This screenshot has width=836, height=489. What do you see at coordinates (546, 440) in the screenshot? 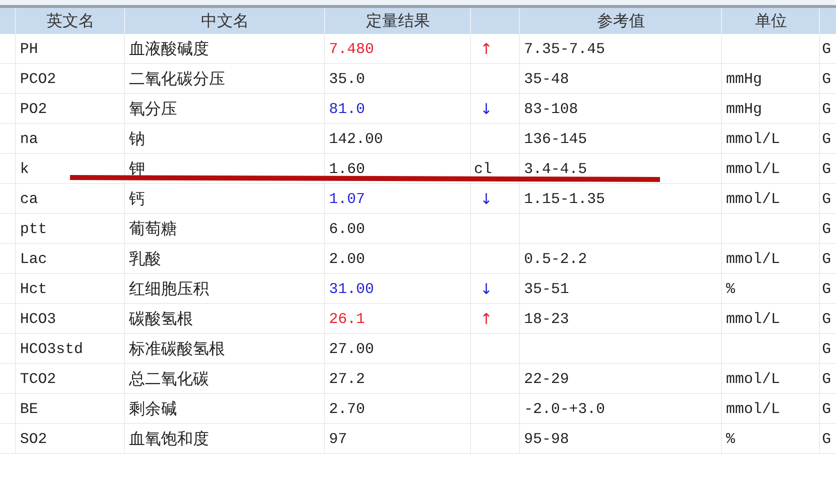
I see `table-cell-text: 95-98` at bounding box center [546, 440].